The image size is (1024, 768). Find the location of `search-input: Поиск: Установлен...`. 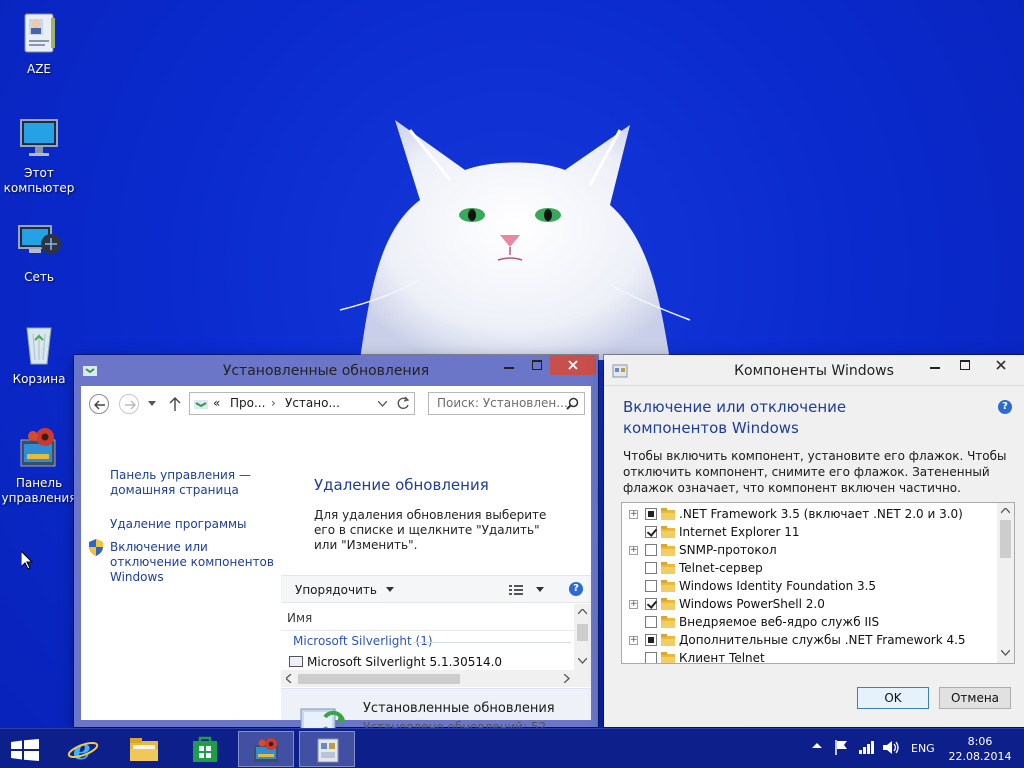

search-input: Поиск: Установлен... is located at coordinates (506, 403).